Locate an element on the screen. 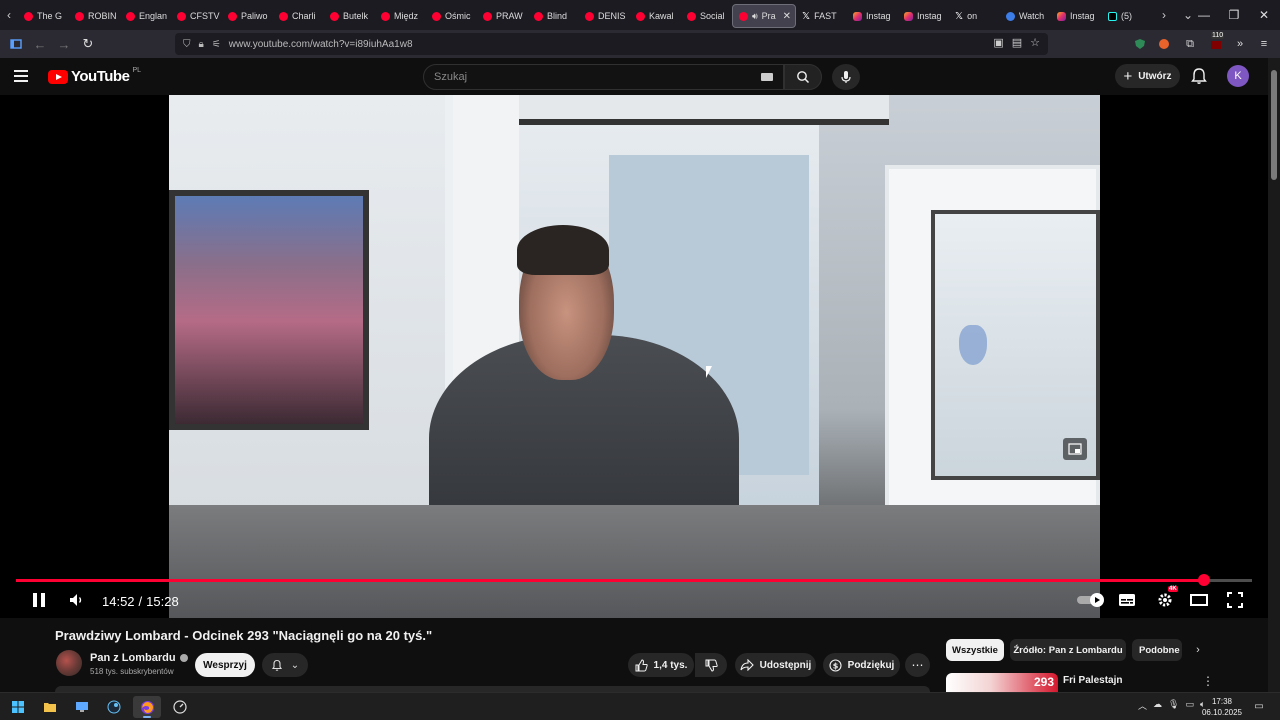 Image resolution: width=1280 pixels, height=720 pixels. reload-icon: ↻ is located at coordinates (88, 44).